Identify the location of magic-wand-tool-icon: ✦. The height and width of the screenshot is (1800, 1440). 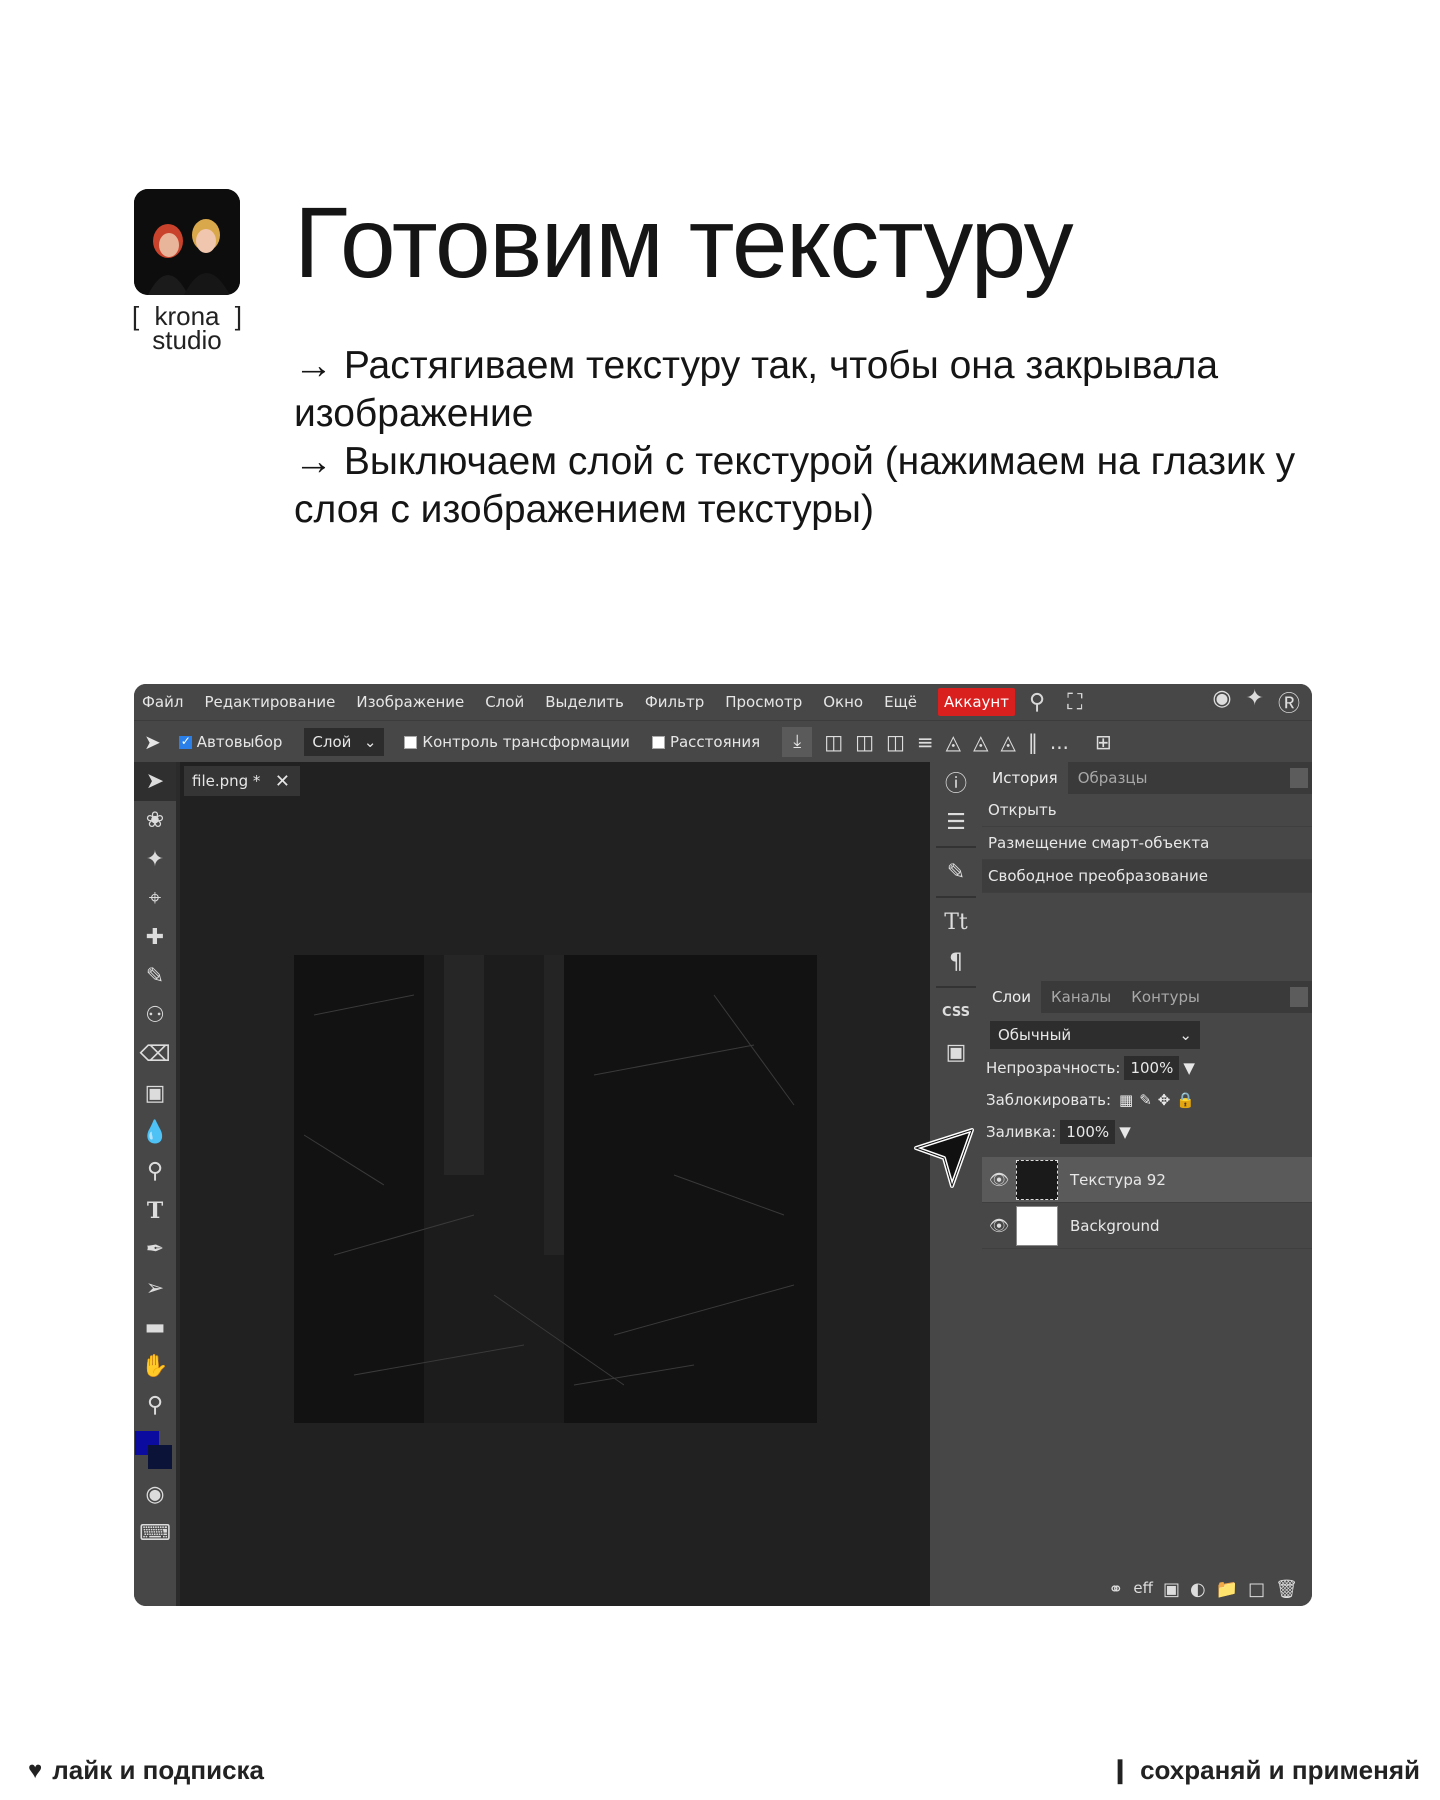
(155, 859).